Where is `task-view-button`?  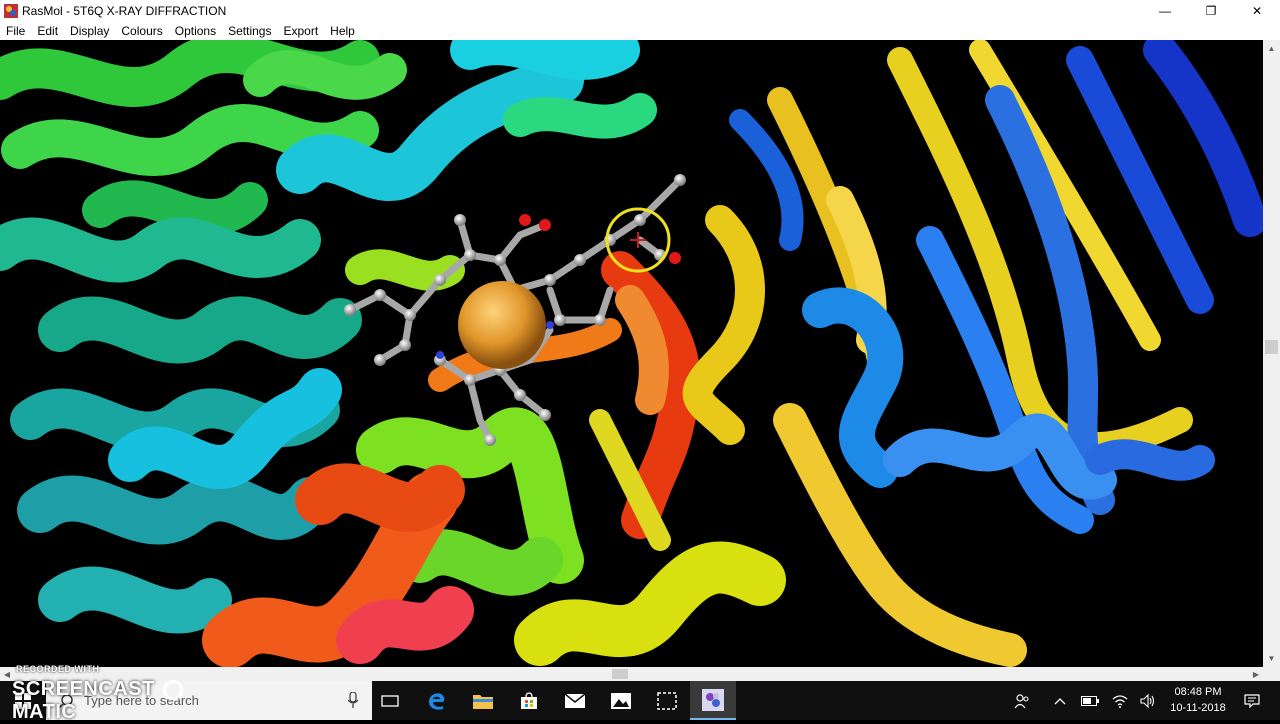
task-view-button is located at coordinates (390, 700).